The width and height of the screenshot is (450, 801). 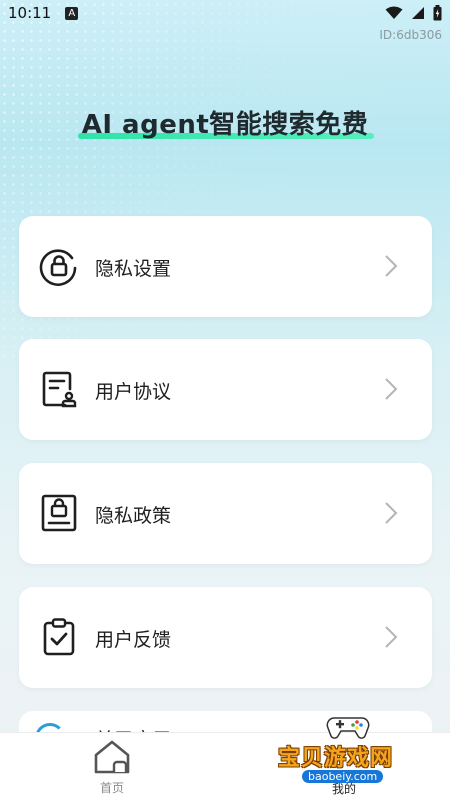 I want to click on battery-icon, so click(x=437, y=13).